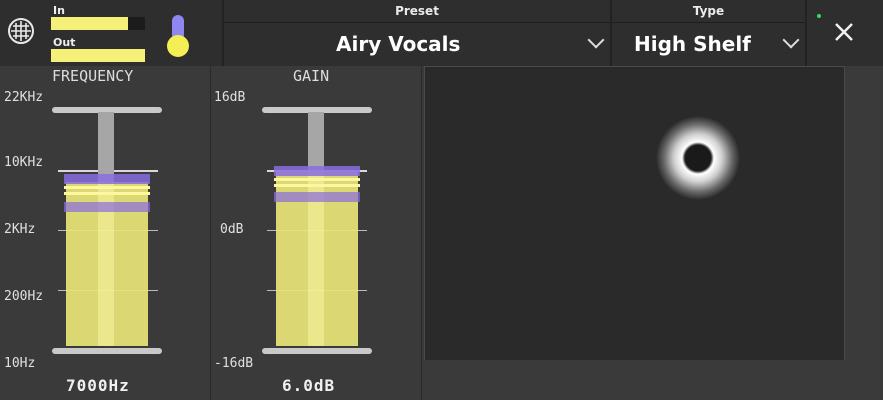 The height and width of the screenshot is (400, 883). Describe the element at coordinates (178, 37) in the screenshot. I see `output-toggle` at that location.